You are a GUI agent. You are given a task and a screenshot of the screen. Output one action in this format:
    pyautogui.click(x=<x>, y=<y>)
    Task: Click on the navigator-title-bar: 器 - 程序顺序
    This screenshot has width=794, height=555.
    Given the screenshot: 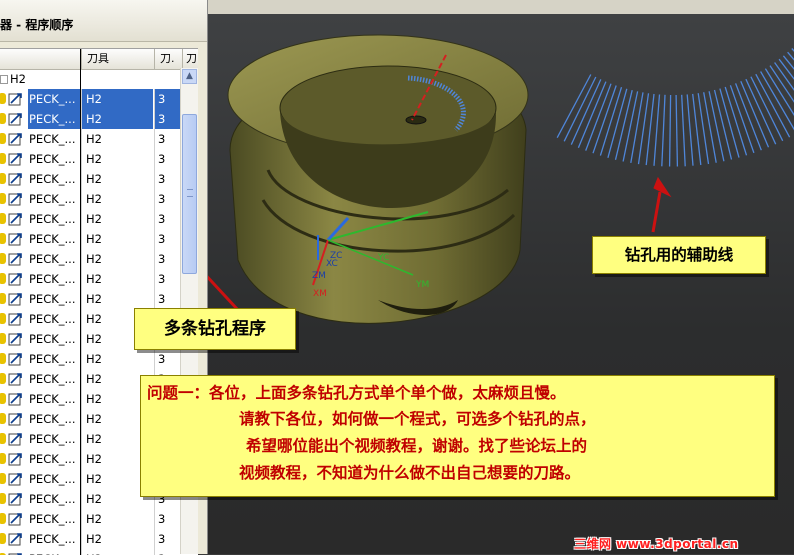 What is the action you would take?
    pyautogui.click(x=103, y=21)
    